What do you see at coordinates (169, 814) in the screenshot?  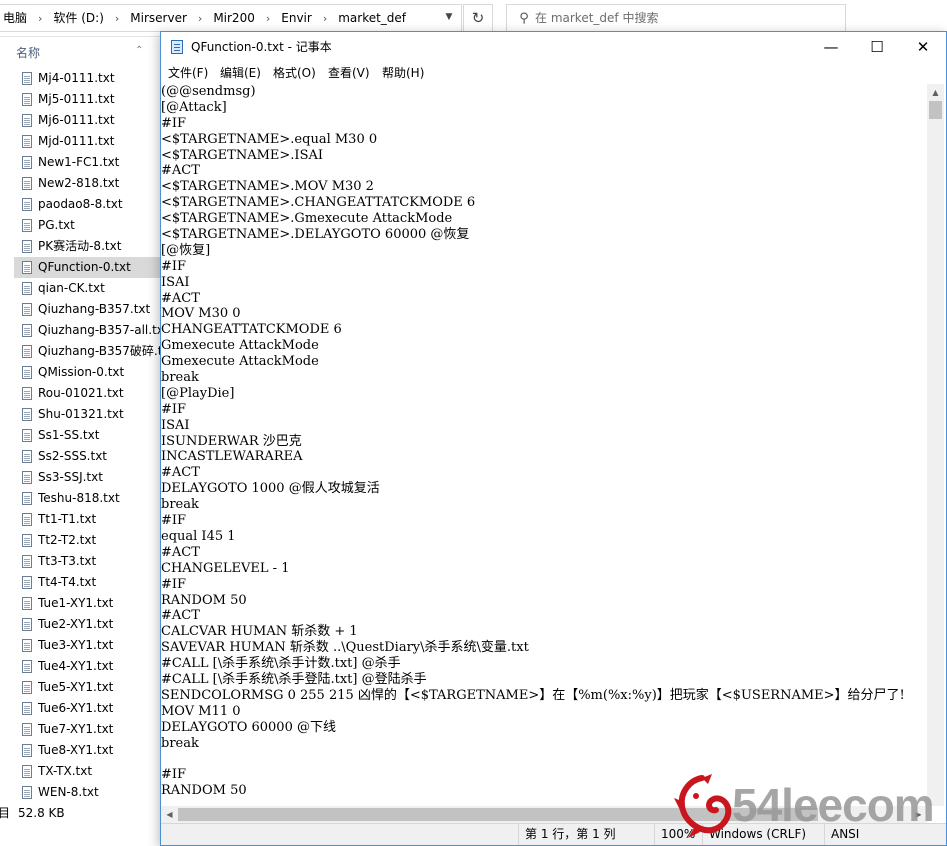 I see `scroll-left-icon: ◀` at bounding box center [169, 814].